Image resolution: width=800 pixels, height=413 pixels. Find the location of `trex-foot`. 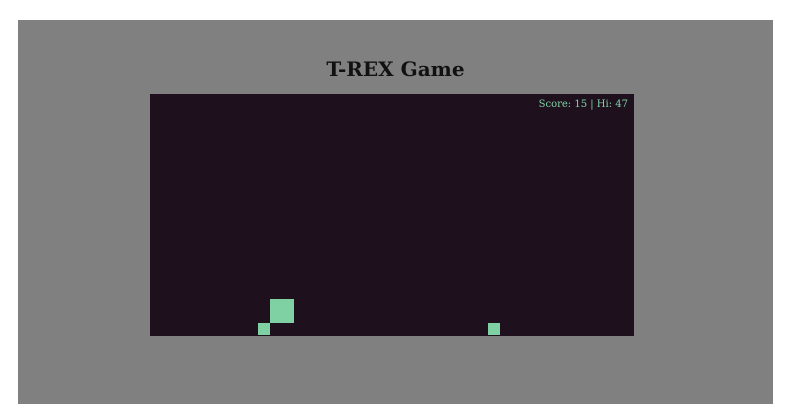

trex-foot is located at coordinates (264, 329).